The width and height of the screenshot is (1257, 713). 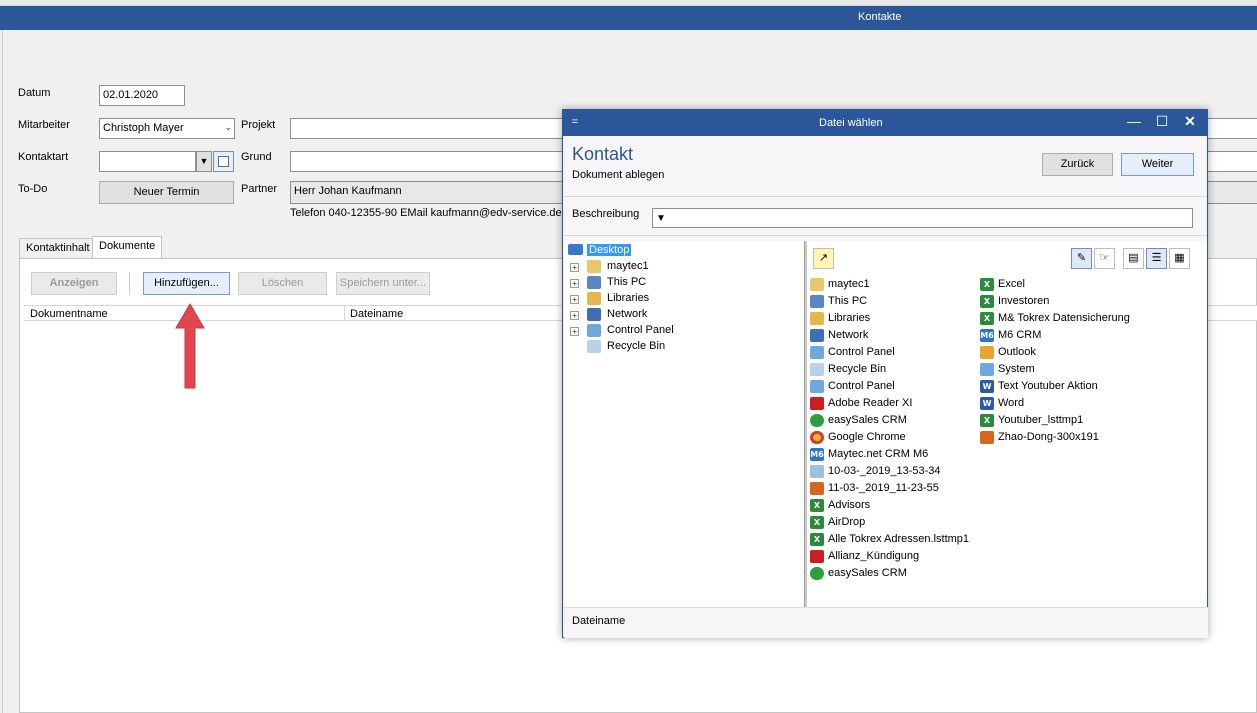 What do you see at coordinates (883, 488) in the screenshot?
I see `file-item-label: 11-03-_2019_11-23-55` at bounding box center [883, 488].